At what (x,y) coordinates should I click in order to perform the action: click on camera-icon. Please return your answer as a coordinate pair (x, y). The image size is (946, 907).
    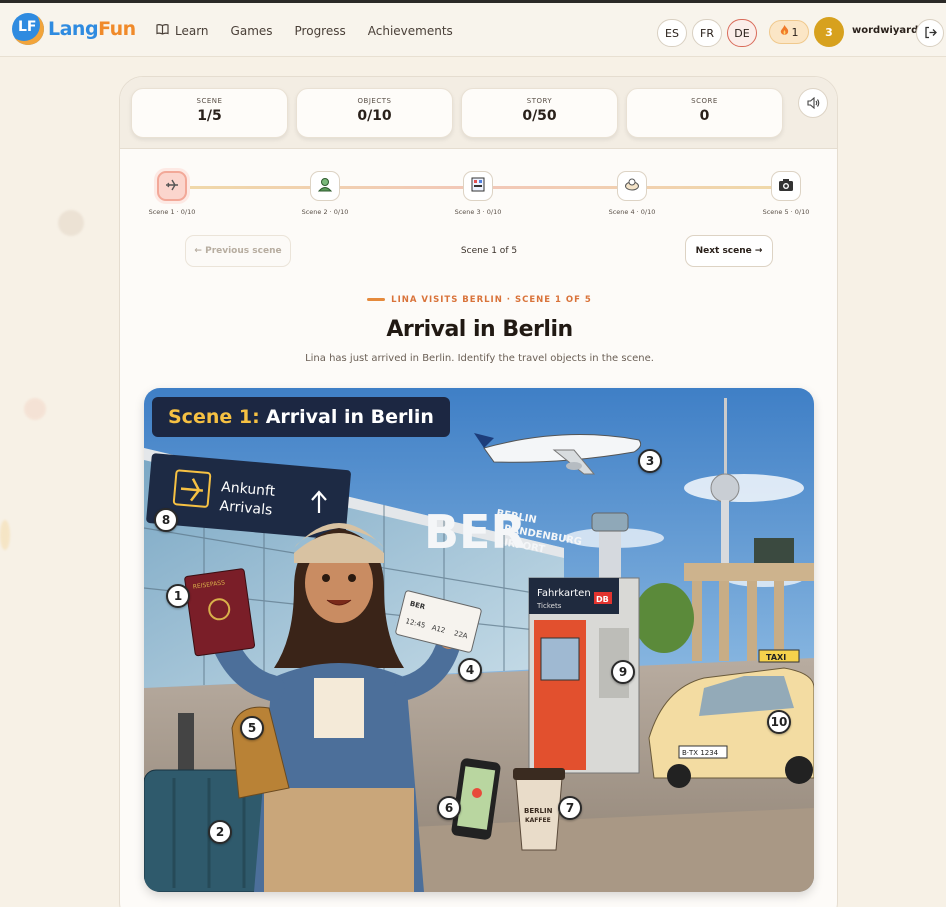
    Looking at the image, I should click on (786, 186).